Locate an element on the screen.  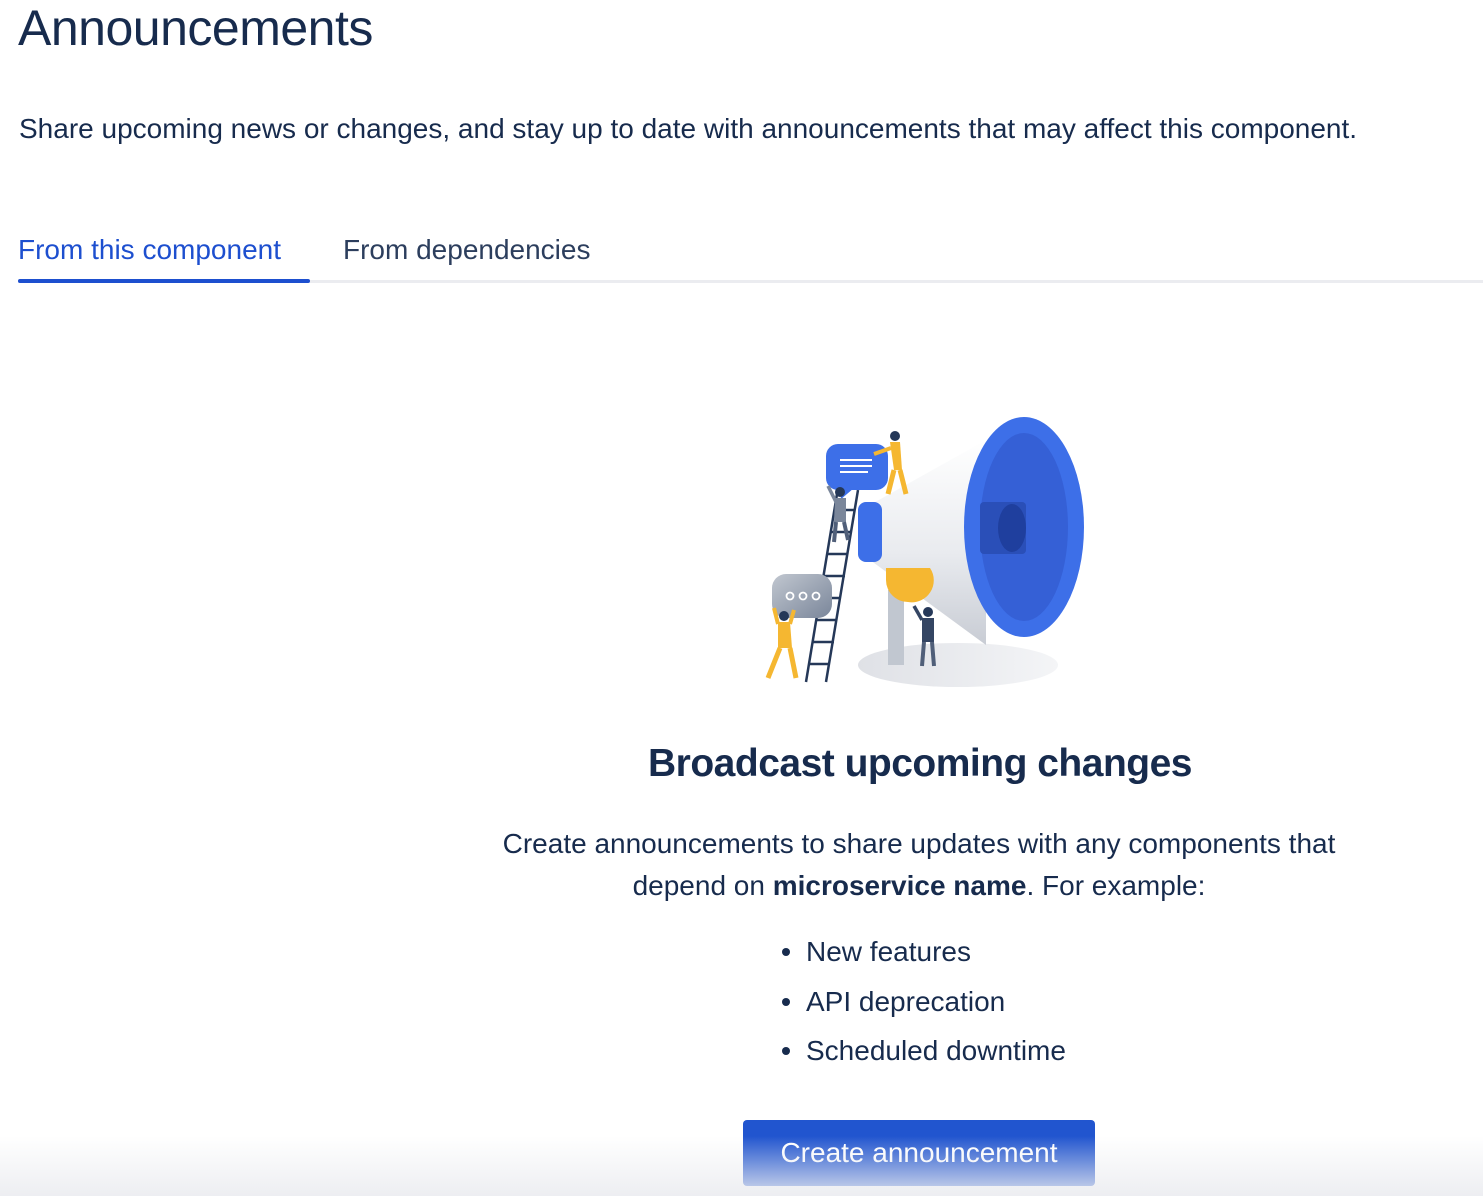
person-bottom-figure is located at coordinates (782, 643).